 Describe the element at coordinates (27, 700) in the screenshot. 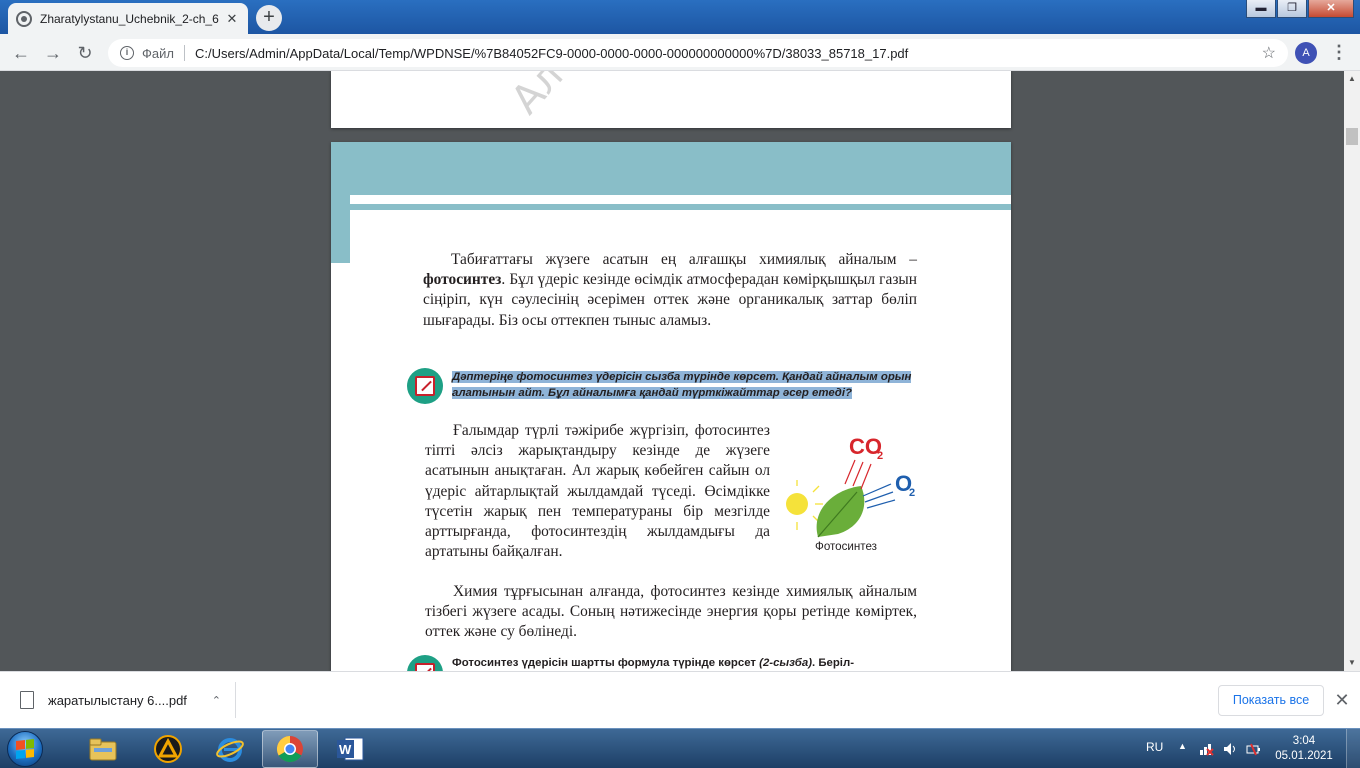

I see `file-icon` at that location.